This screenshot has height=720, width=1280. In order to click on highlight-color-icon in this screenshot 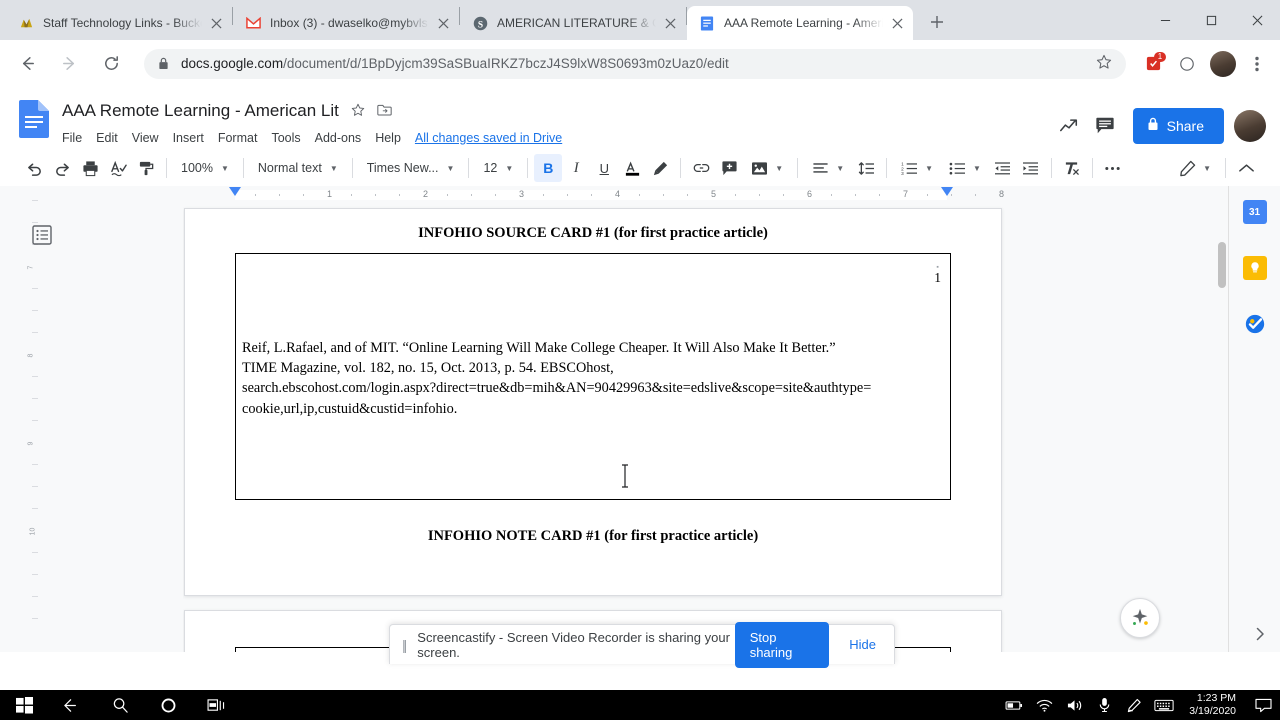, I will do `click(660, 168)`.